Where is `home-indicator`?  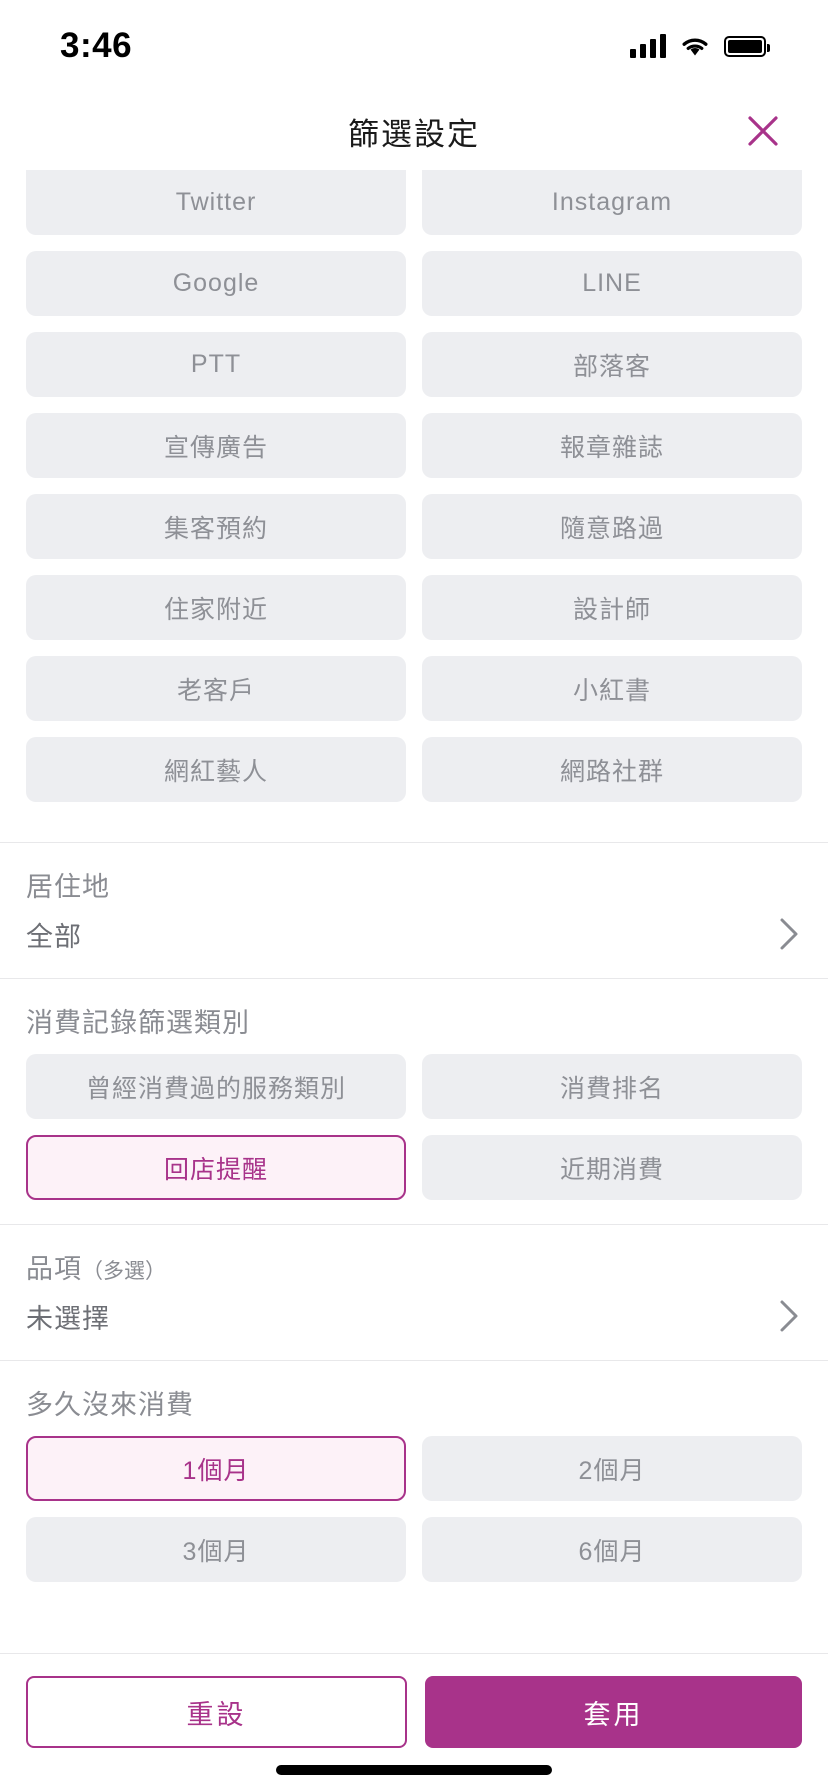 home-indicator is located at coordinates (414, 1770).